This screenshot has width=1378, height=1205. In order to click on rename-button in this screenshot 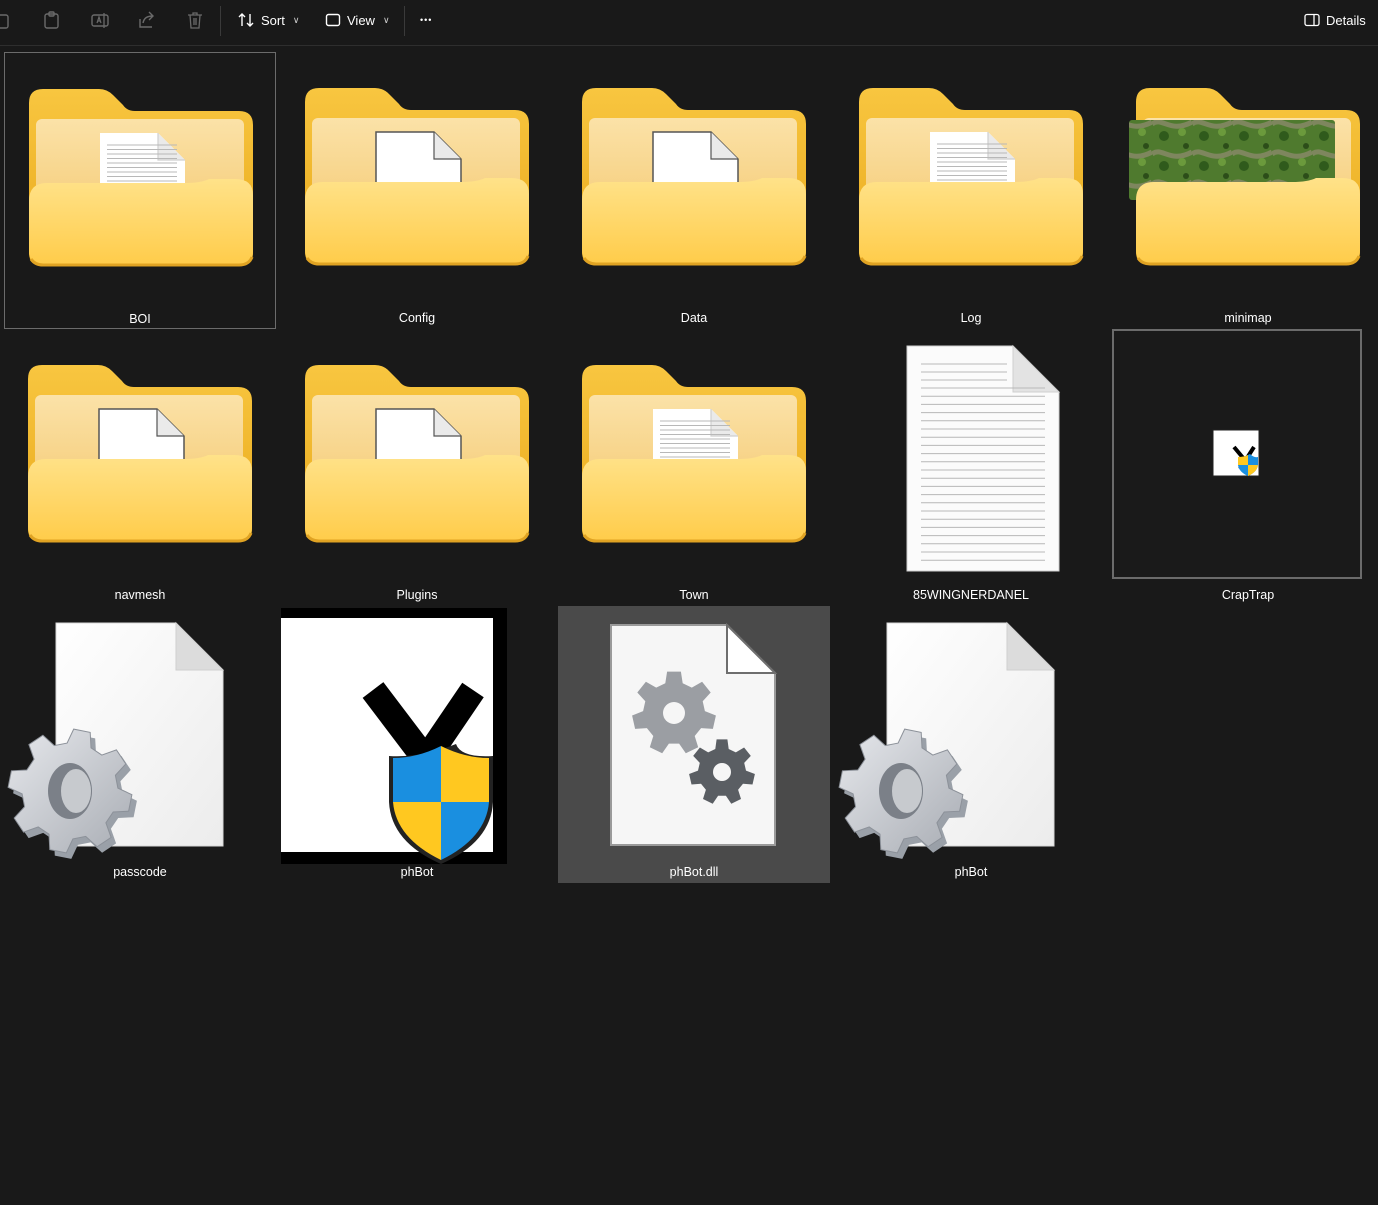, I will do `click(100, 20)`.